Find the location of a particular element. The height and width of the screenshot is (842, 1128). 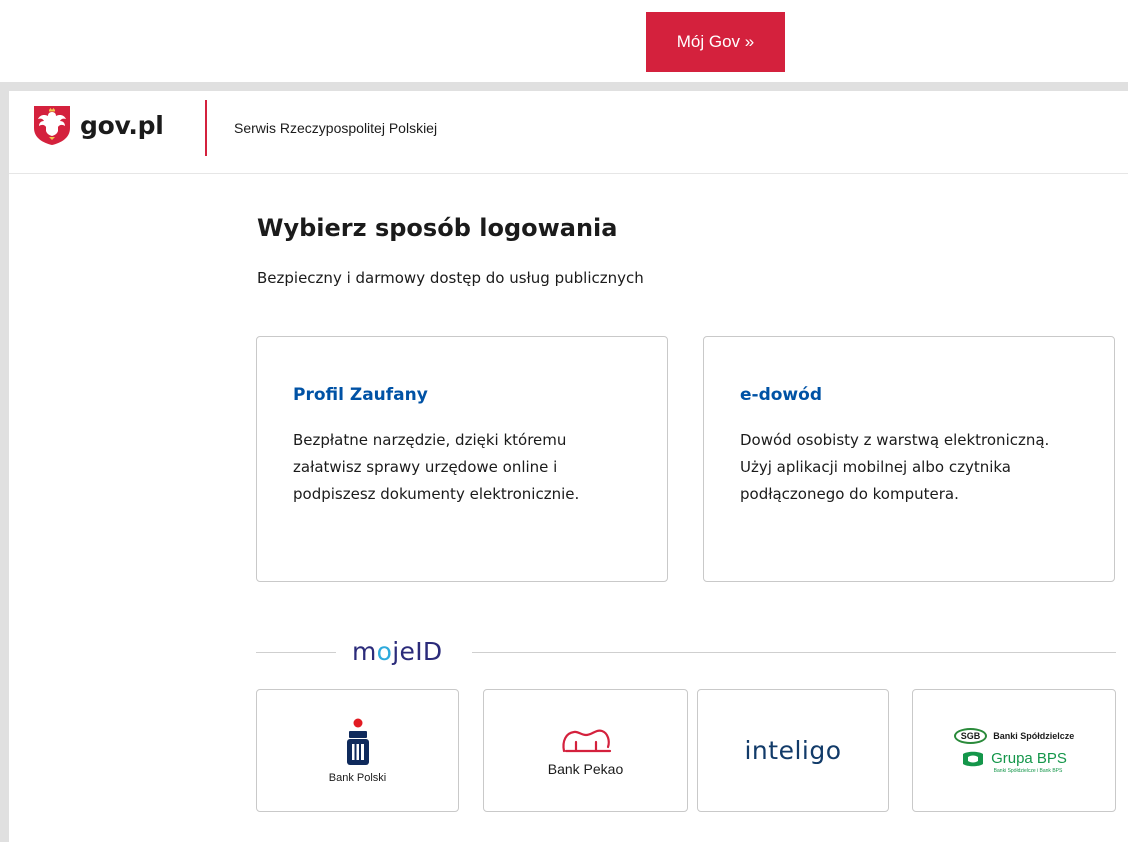

bank-pekao-button: Bank Pekao is located at coordinates (585, 750).